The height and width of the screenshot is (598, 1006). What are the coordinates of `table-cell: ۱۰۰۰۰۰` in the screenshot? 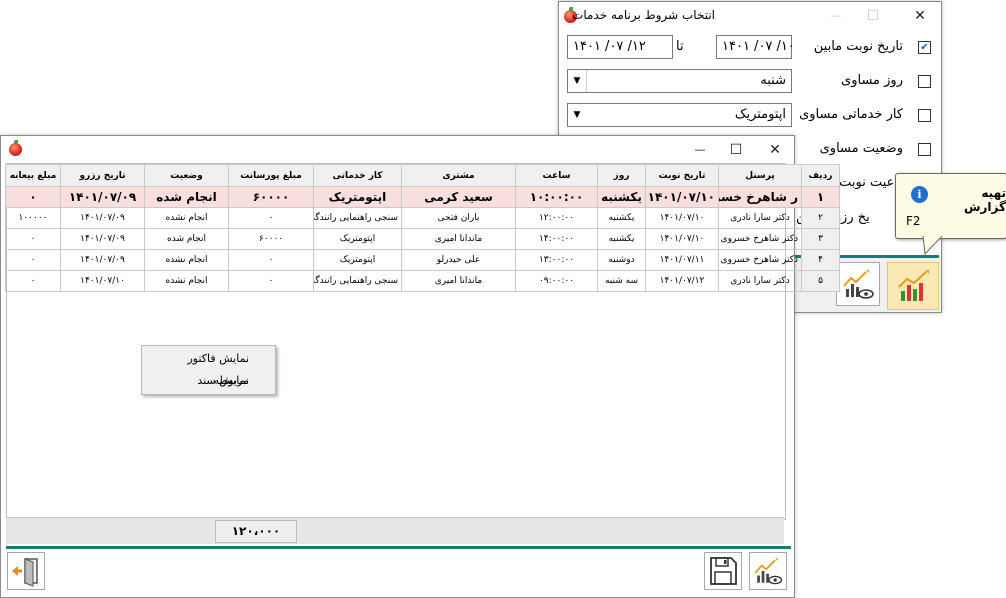 It's located at (33, 218).